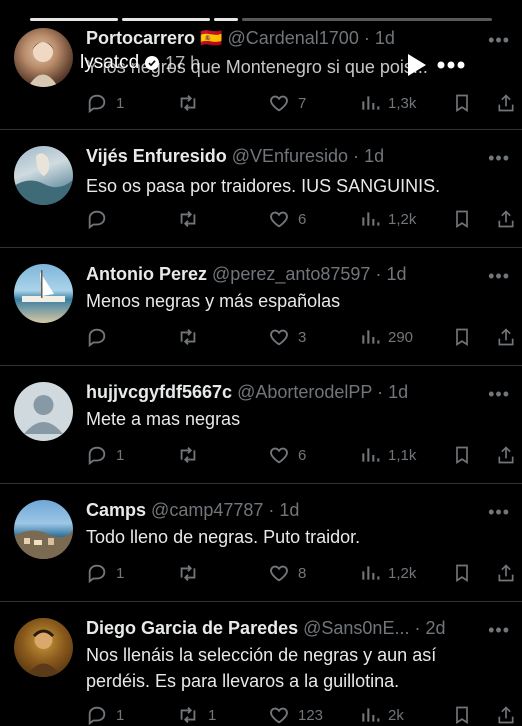 This screenshot has width=522, height=726. Describe the element at coordinates (120, 455) in the screenshot. I see `reply-count: 1` at that location.